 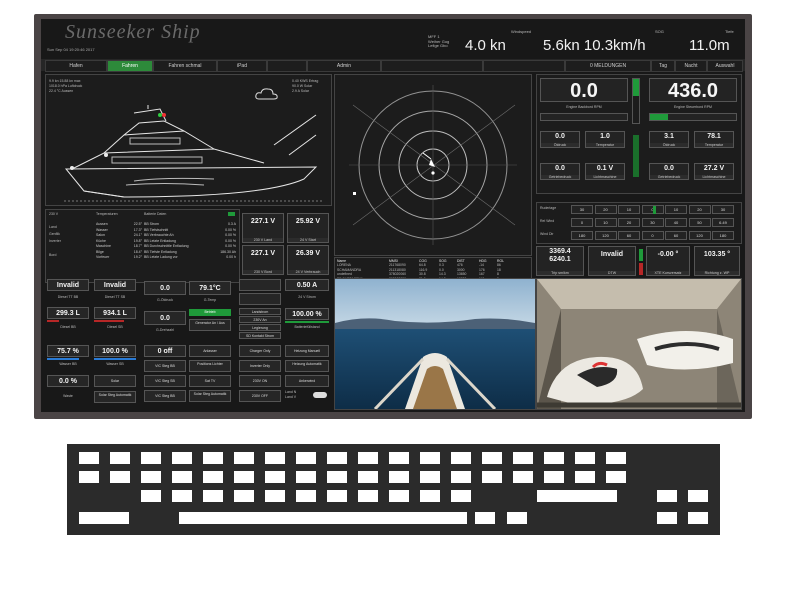 I want to click on tab-admin: Admin, so click(x=344, y=66).